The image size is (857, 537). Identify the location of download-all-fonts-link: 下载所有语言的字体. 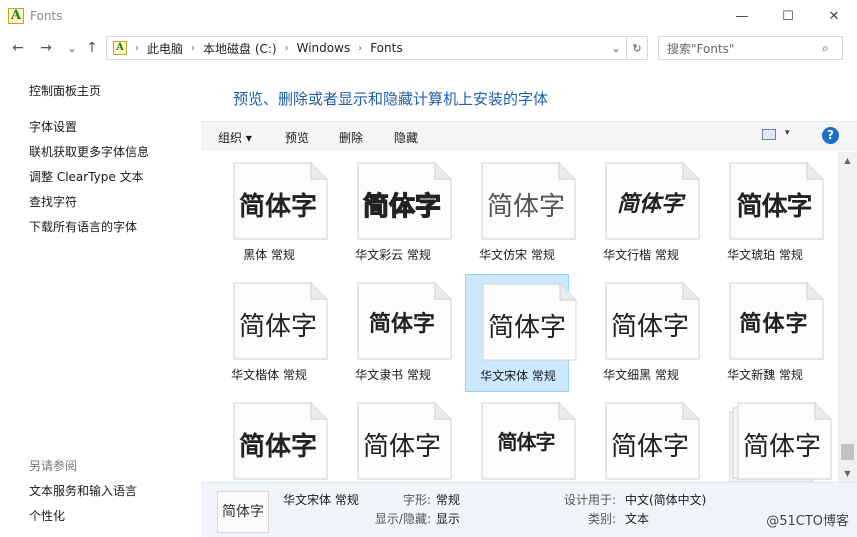
(83, 226).